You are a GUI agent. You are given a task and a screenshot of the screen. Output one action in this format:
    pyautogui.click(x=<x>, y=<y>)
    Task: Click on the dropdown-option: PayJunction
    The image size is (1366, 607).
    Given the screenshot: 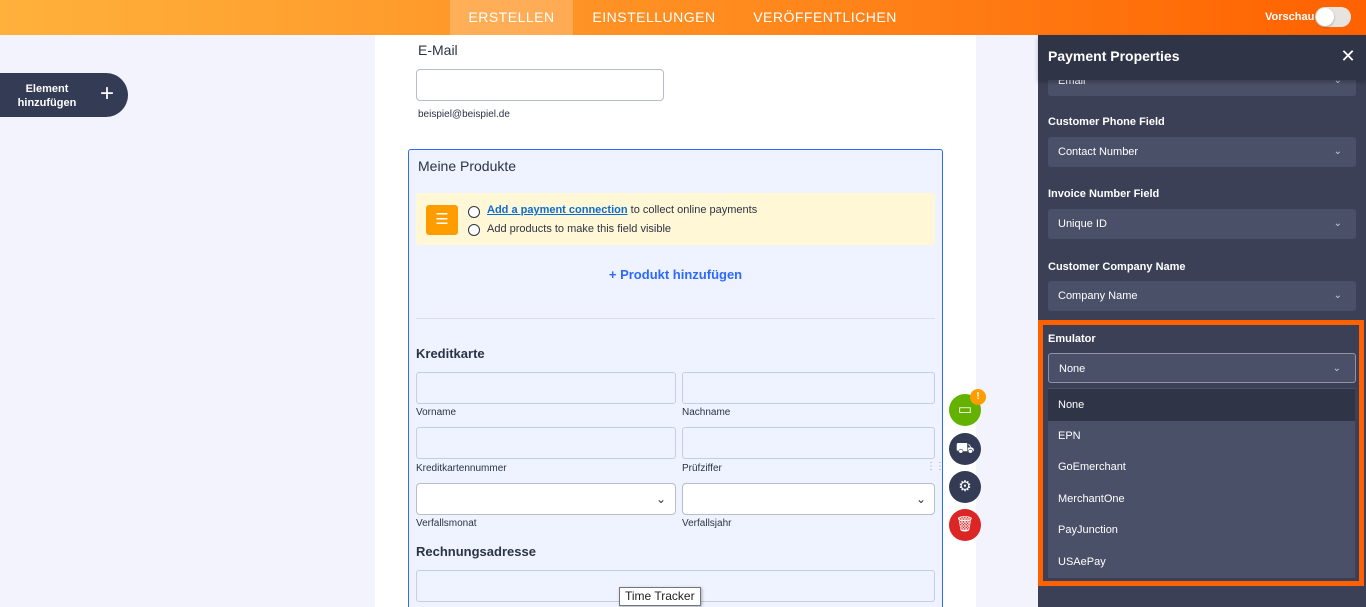 What is the action you would take?
    pyautogui.click(x=1201, y=530)
    